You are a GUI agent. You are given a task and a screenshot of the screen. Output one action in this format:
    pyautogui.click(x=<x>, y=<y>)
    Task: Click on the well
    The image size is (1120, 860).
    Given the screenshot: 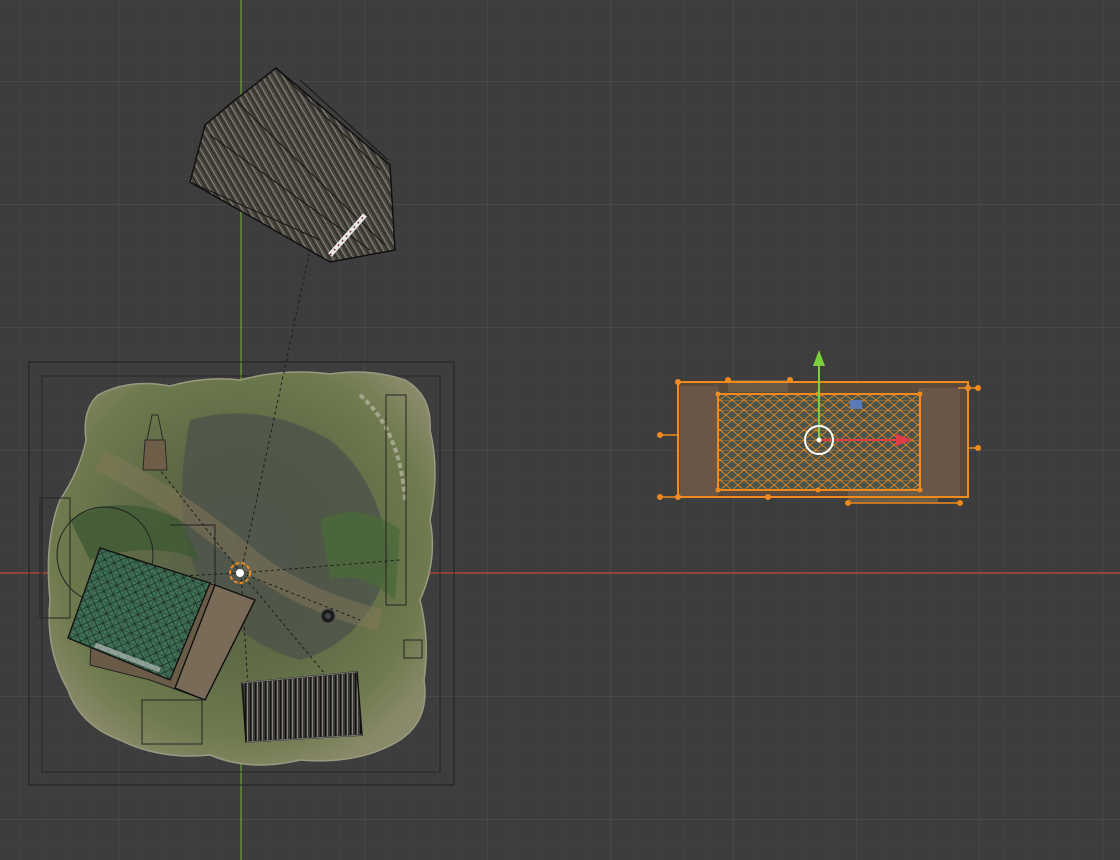 What is the action you would take?
    pyautogui.click(x=328, y=616)
    